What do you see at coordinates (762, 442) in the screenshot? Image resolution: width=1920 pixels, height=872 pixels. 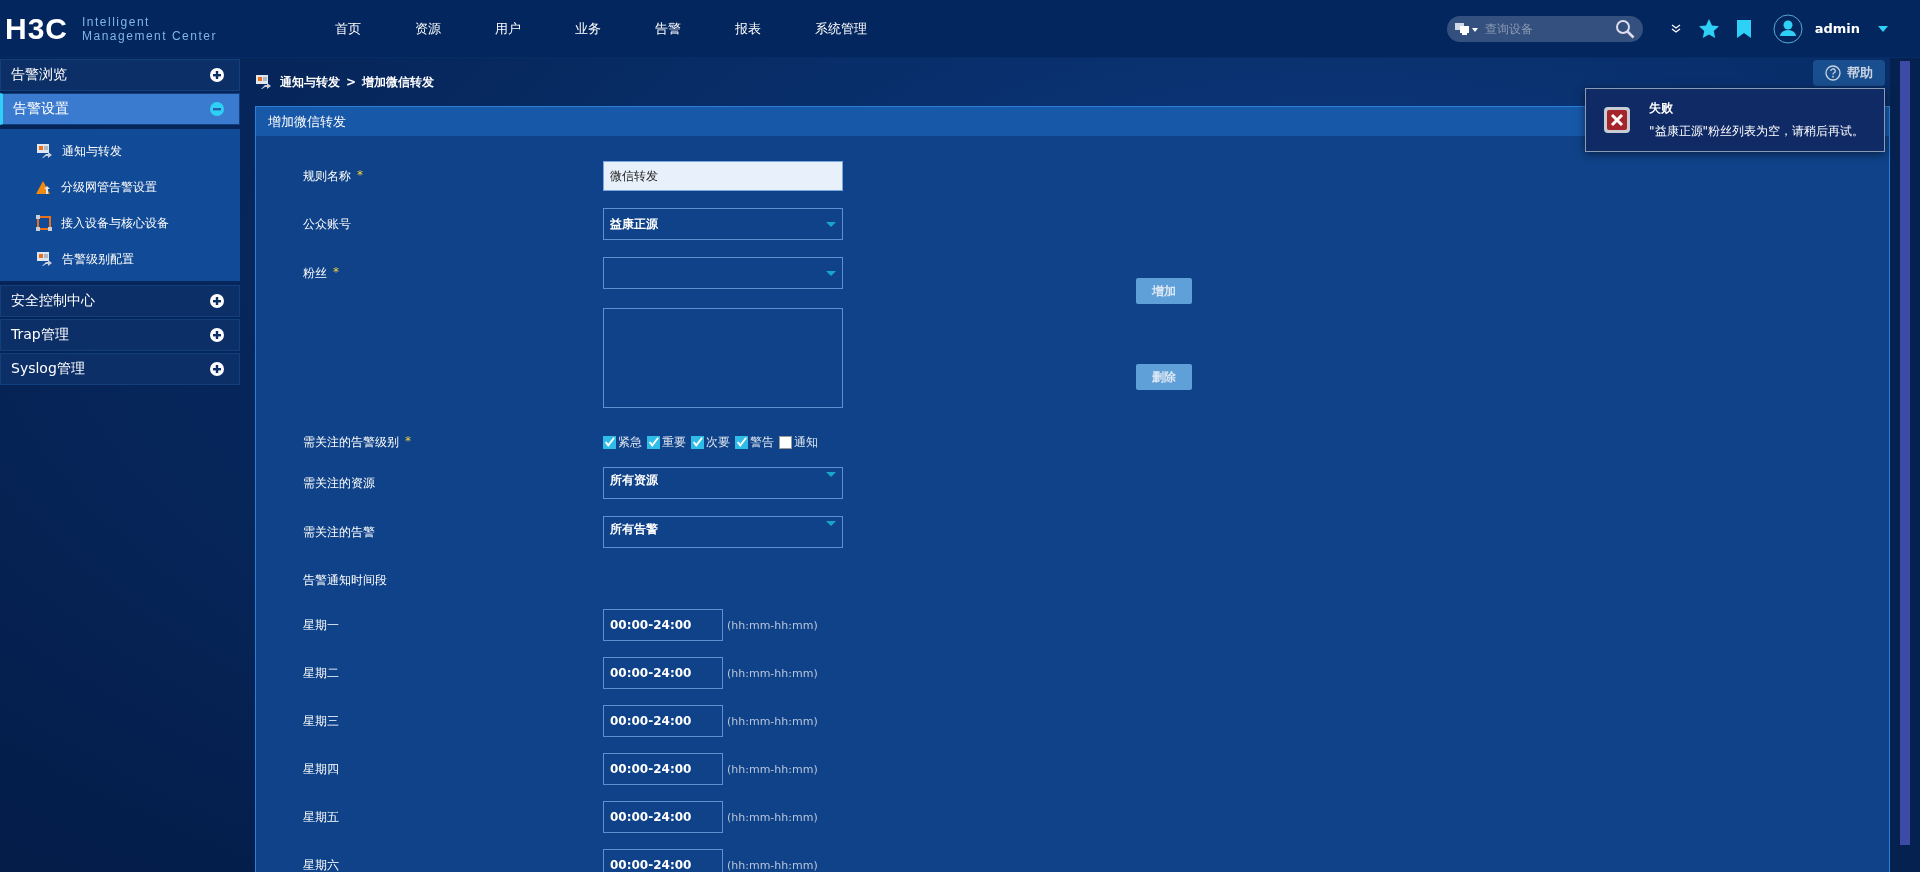 I see `checkbox-label: 警告` at bounding box center [762, 442].